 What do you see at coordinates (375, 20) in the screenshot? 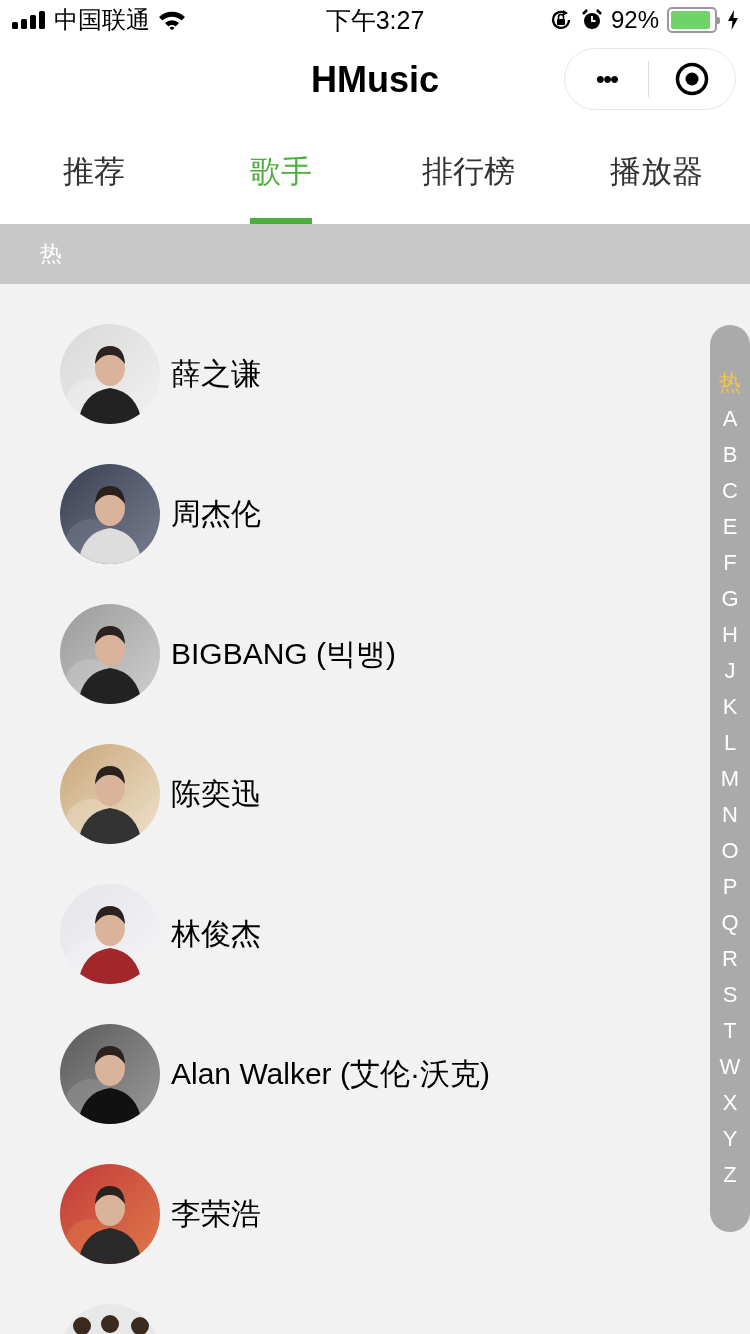
I see `clock-time: 下午3:27` at bounding box center [375, 20].